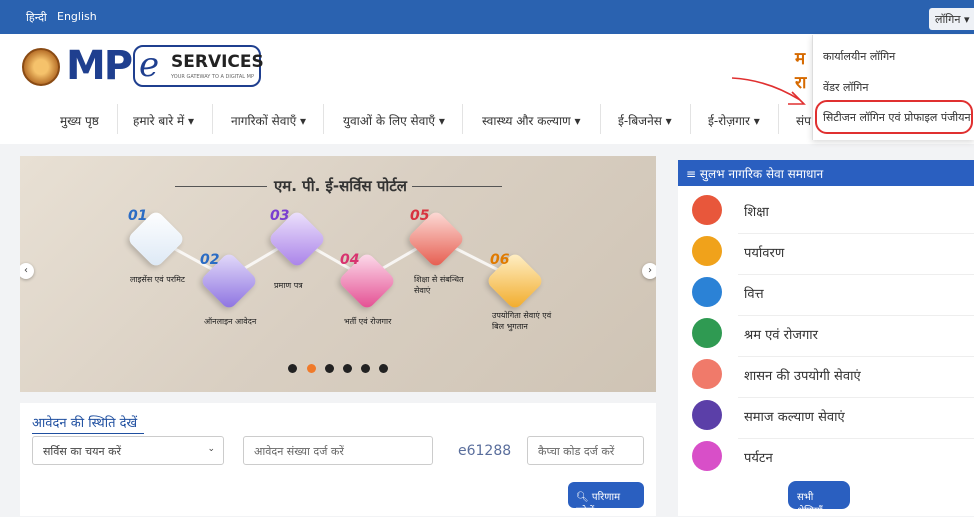  What do you see at coordinates (758, 457) in the screenshot?
I see `service-tourism: पर्यटन` at bounding box center [758, 457].